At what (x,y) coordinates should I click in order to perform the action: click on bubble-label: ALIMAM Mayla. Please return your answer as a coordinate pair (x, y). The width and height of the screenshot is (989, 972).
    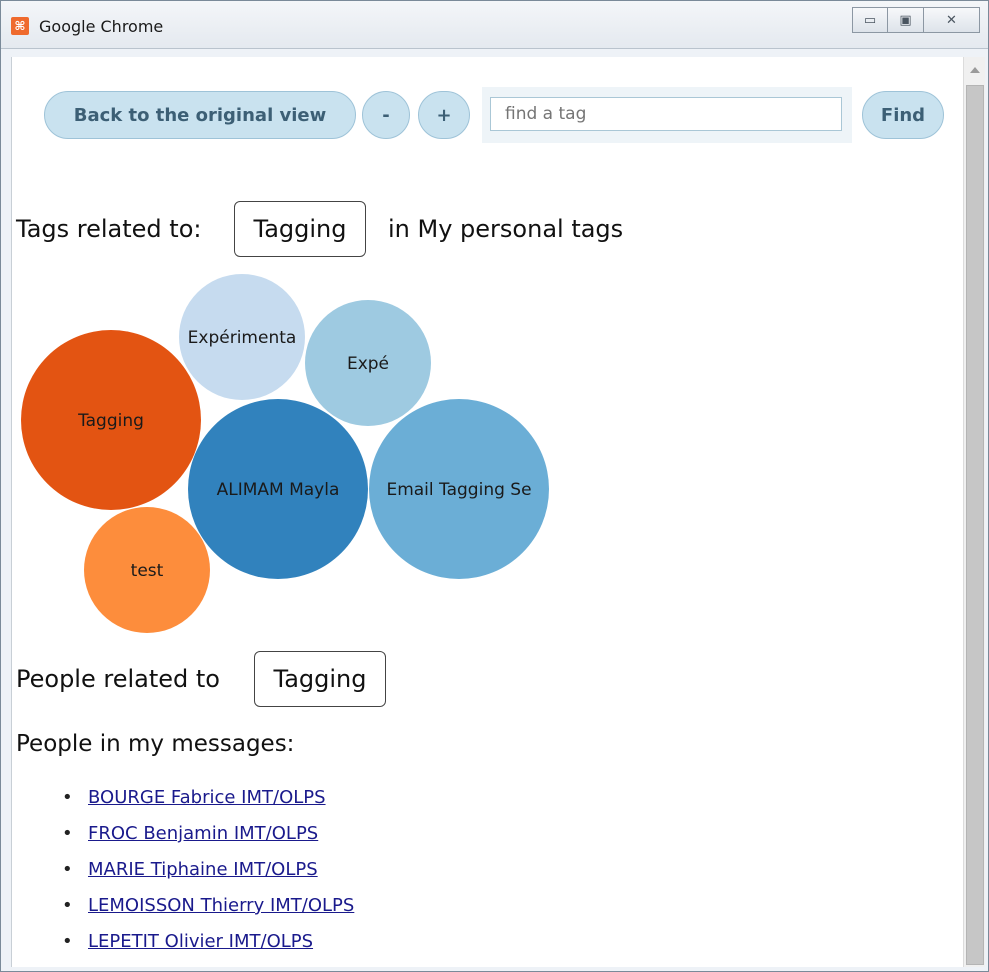
    Looking at the image, I should click on (278, 490).